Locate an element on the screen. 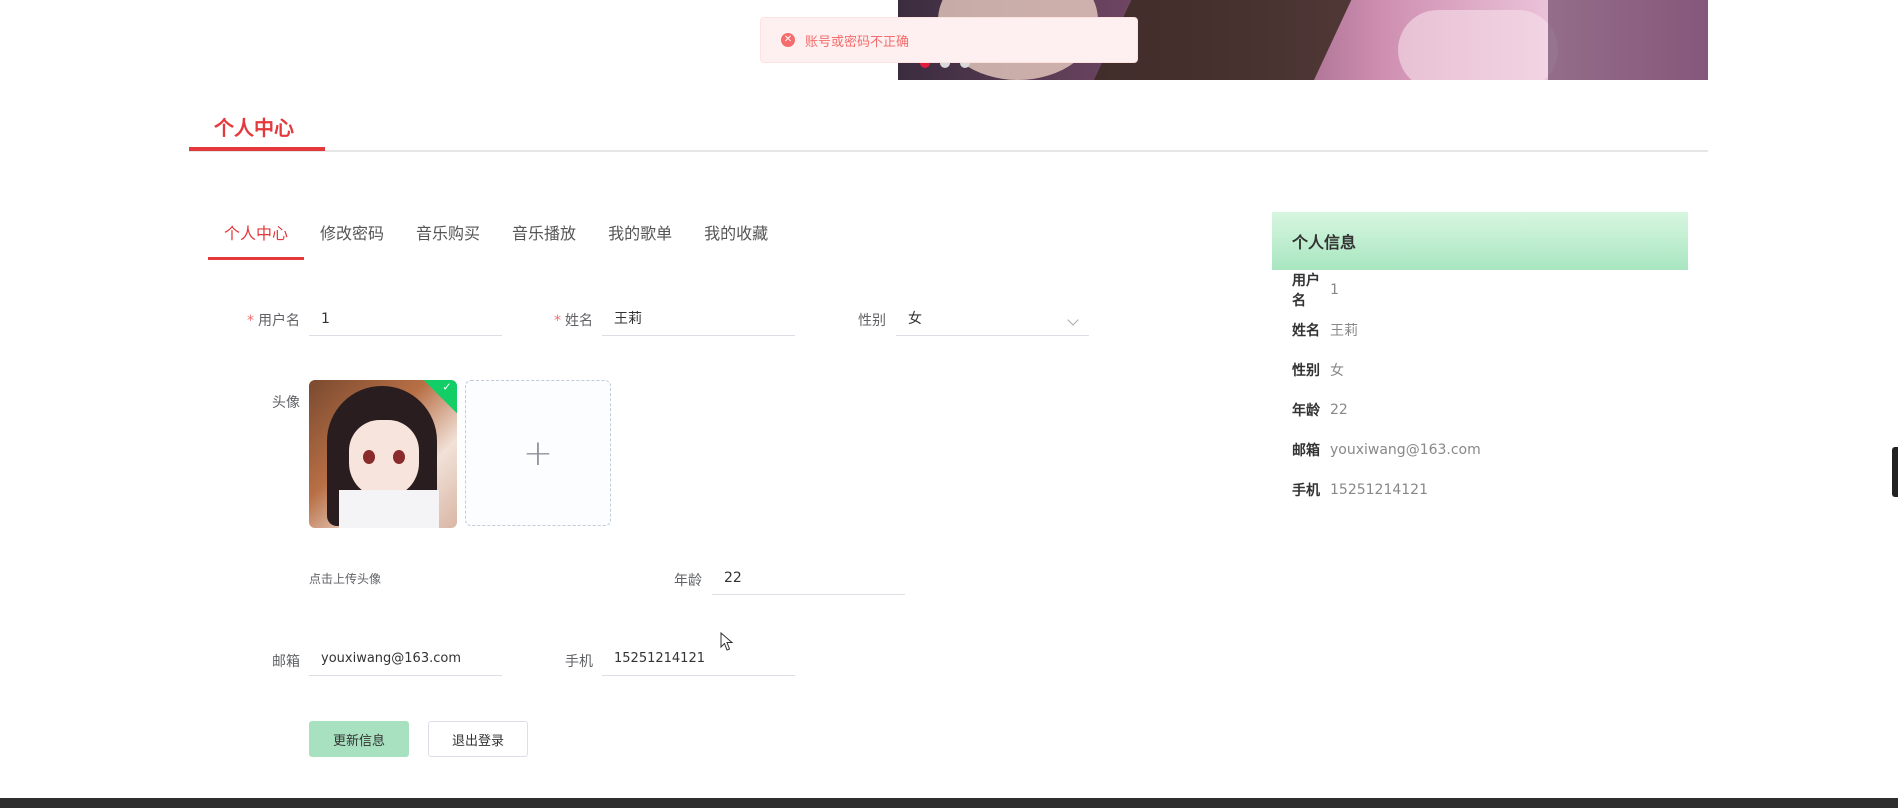 The image size is (1898, 808). tab-personal-center: 个人中心 is located at coordinates (256, 240).